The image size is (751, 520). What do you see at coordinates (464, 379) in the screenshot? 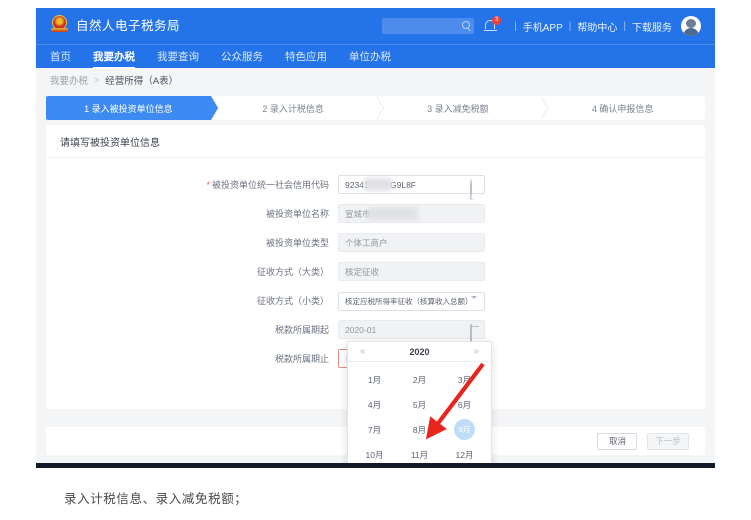
I see `month-cell-3: 3月` at bounding box center [464, 379].